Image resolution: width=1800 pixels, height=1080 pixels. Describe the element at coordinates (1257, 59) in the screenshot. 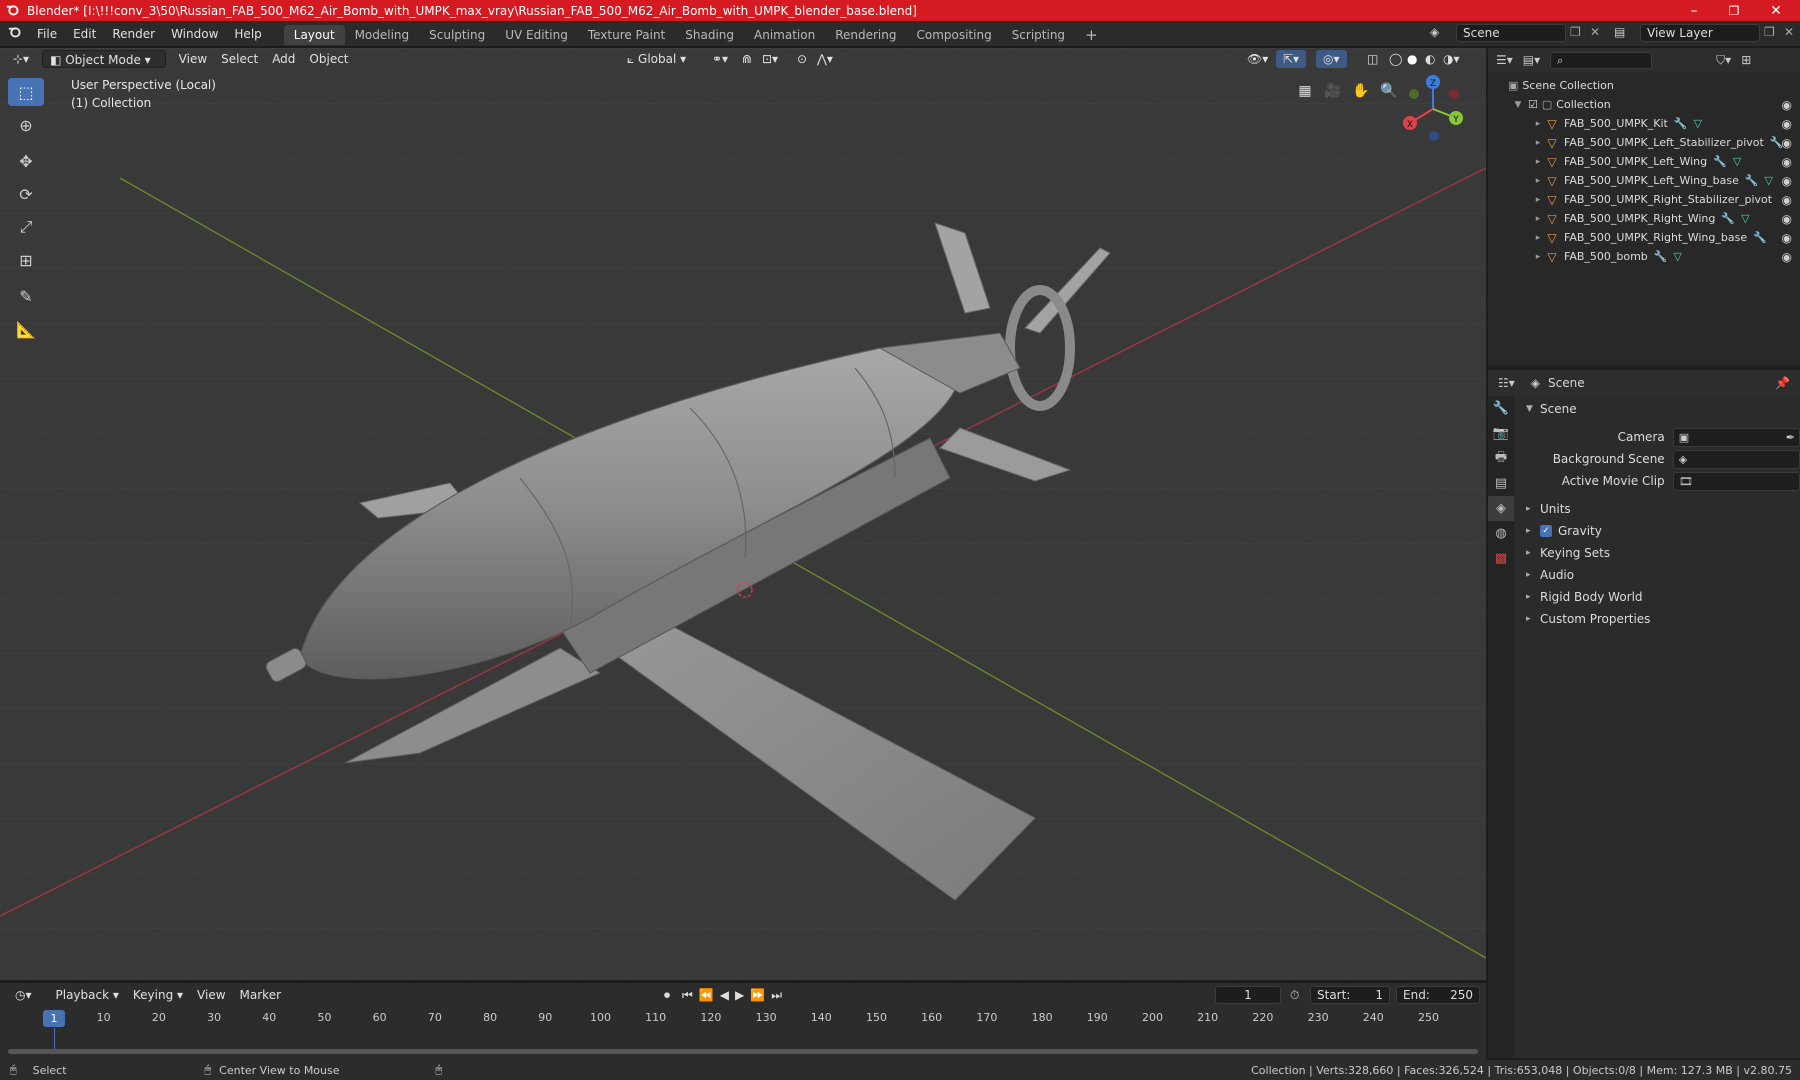

I see `visibility-icon: 👁▾` at that location.